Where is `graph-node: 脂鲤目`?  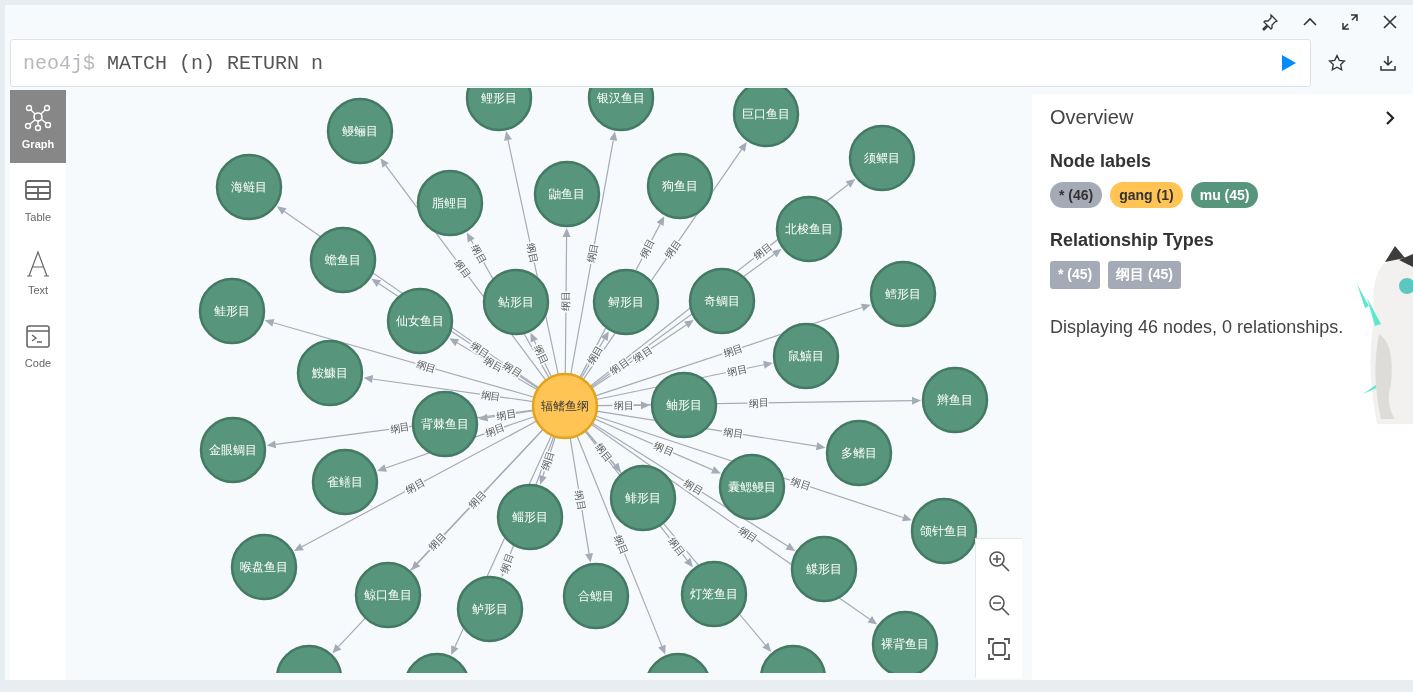 graph-node: 脂鲤目 is located at coordinates (450, 203).